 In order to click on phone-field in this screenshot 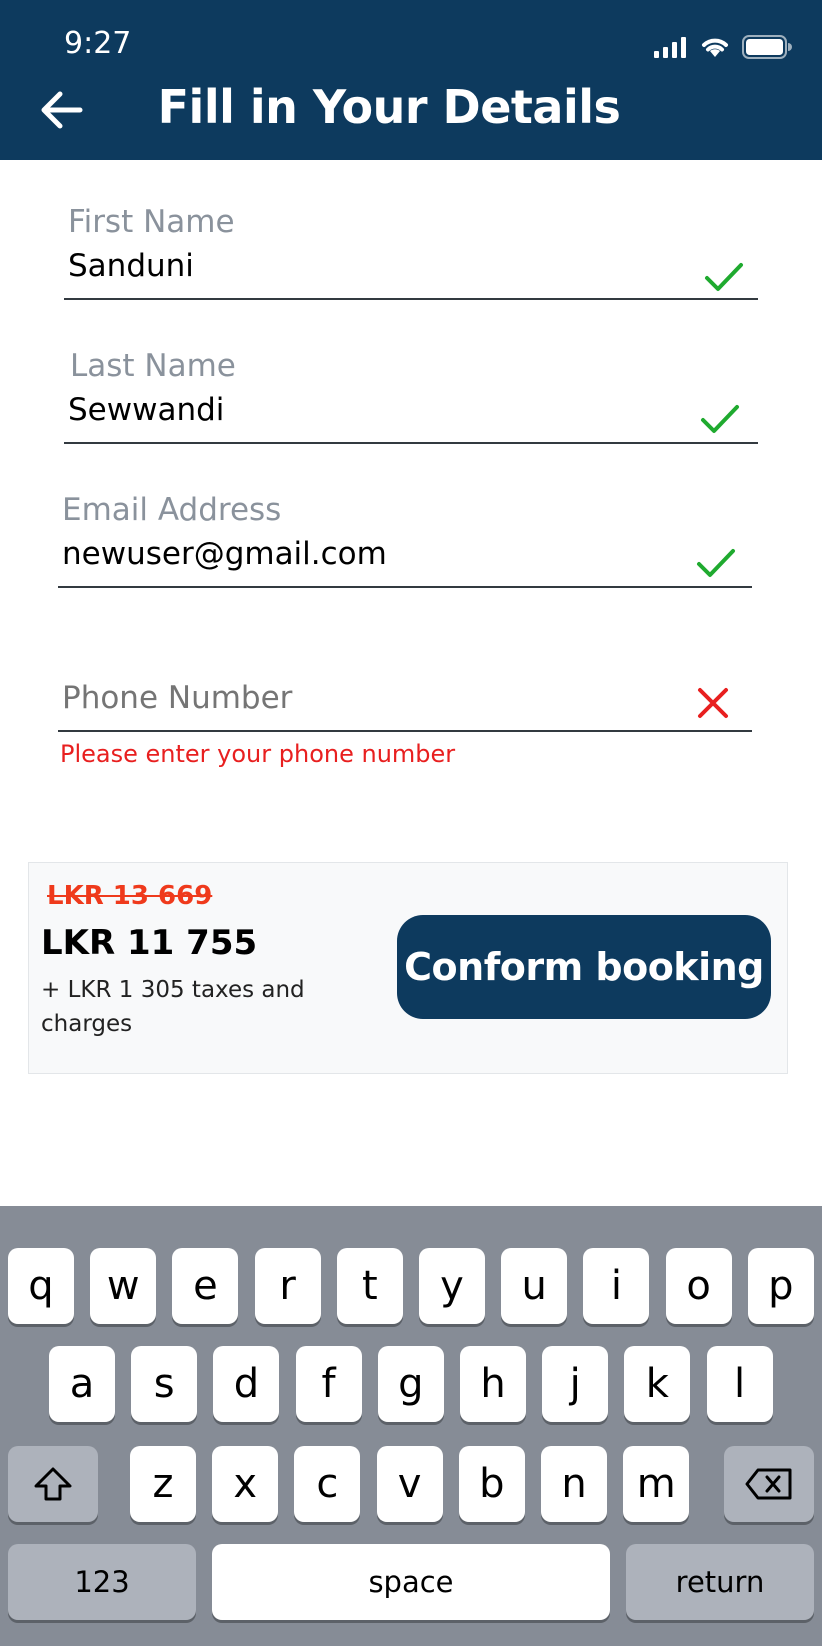, I will do `click(405, 707)`.